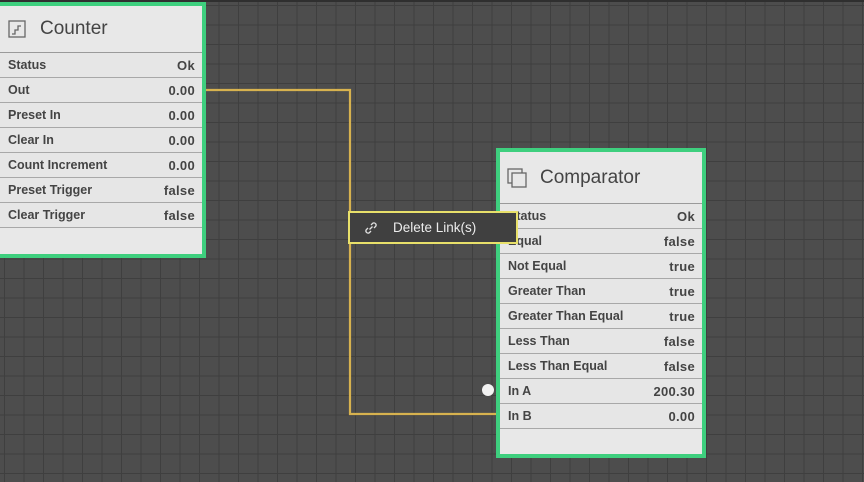  Describe the element at coordinates (558, 366) in the screenshot. I see `row-label: Less Than Equal` at that location.